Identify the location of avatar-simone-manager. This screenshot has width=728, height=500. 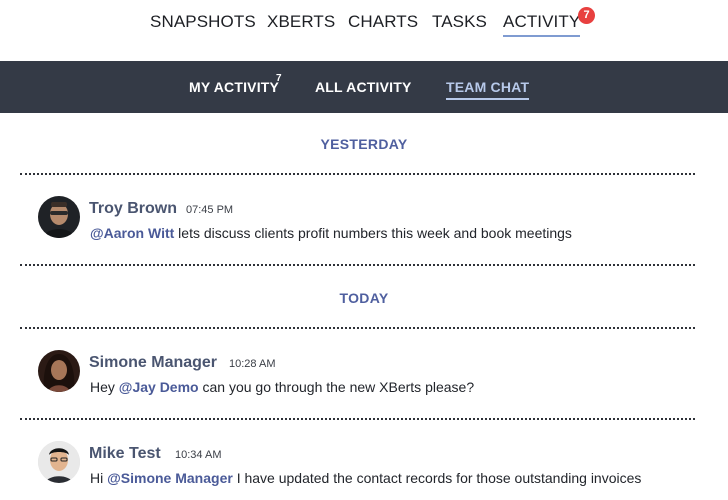
(59, 371).